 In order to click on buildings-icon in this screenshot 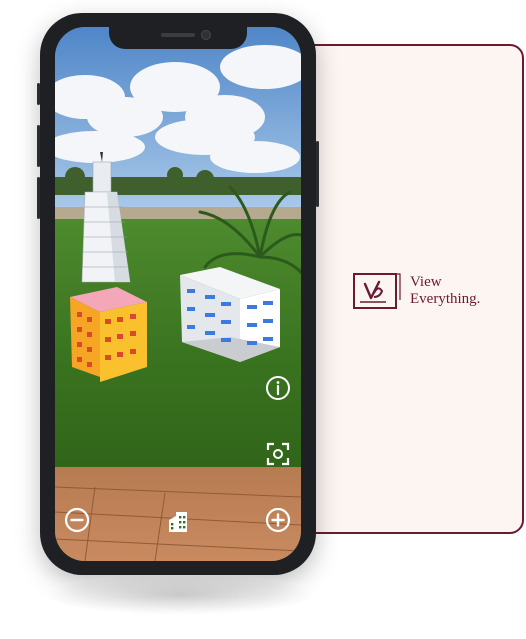, I will do `click(178, 522)`.